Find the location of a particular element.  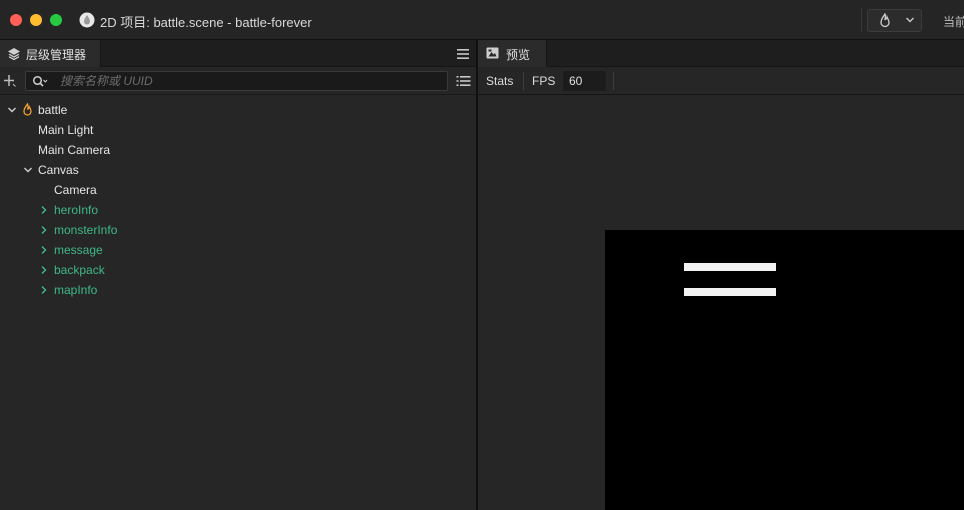

preview-tab-label: 预览 is located at coordinates (518, 55).